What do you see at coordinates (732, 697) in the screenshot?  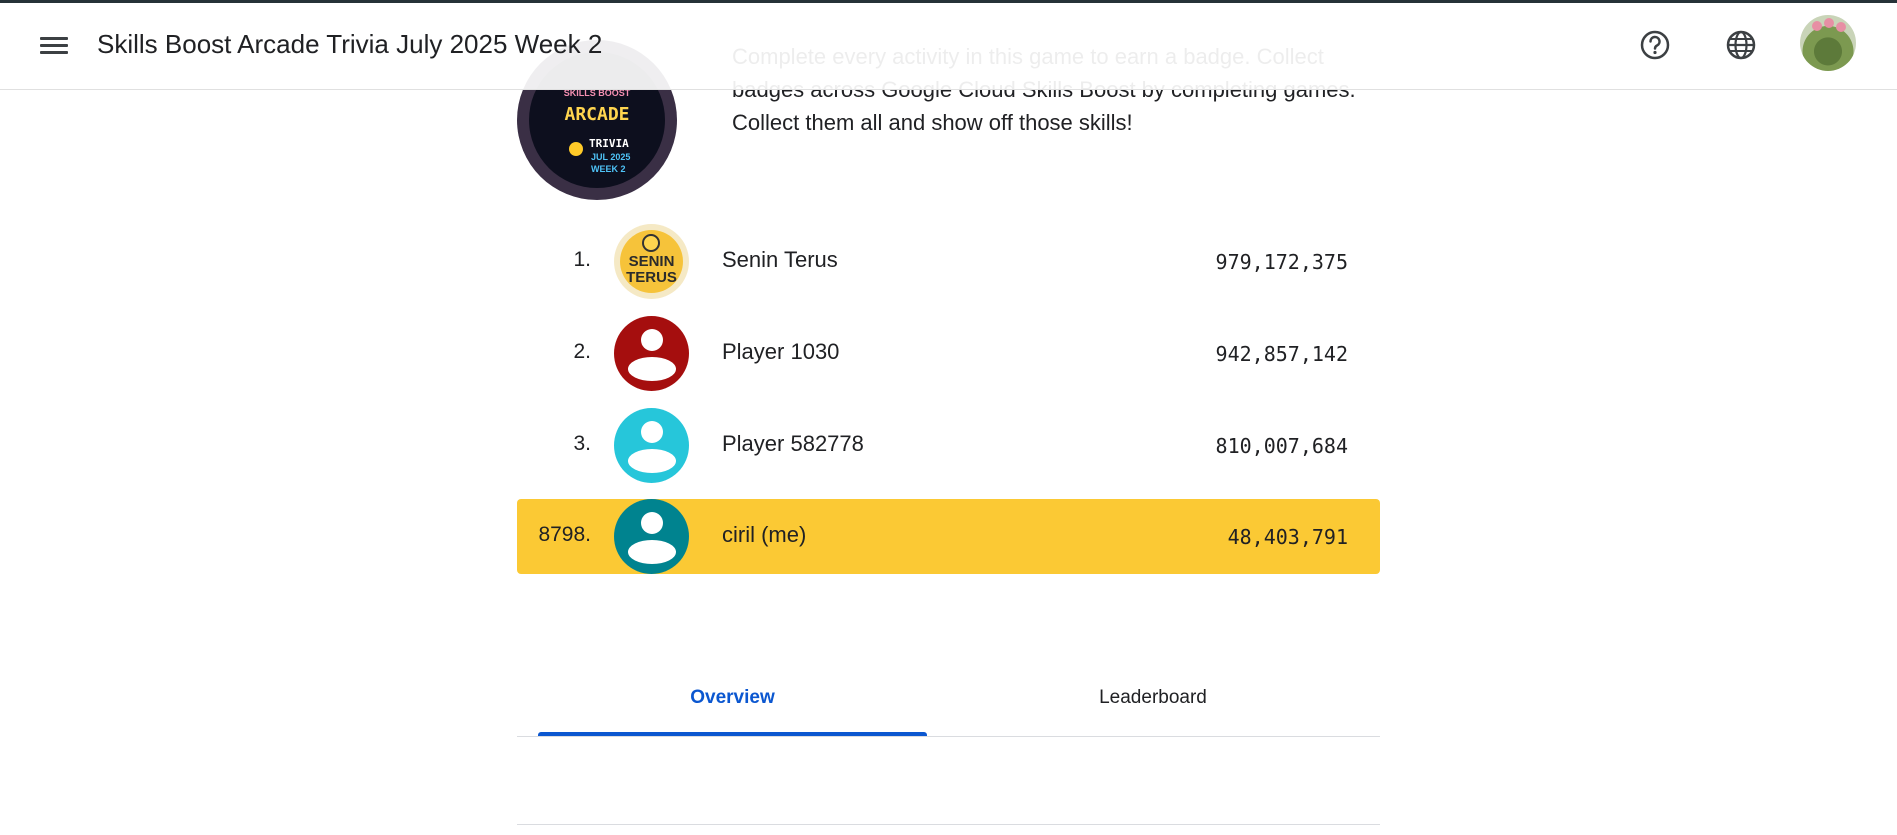 I see `tab-label: Overview` at bounding box center [732, 697].